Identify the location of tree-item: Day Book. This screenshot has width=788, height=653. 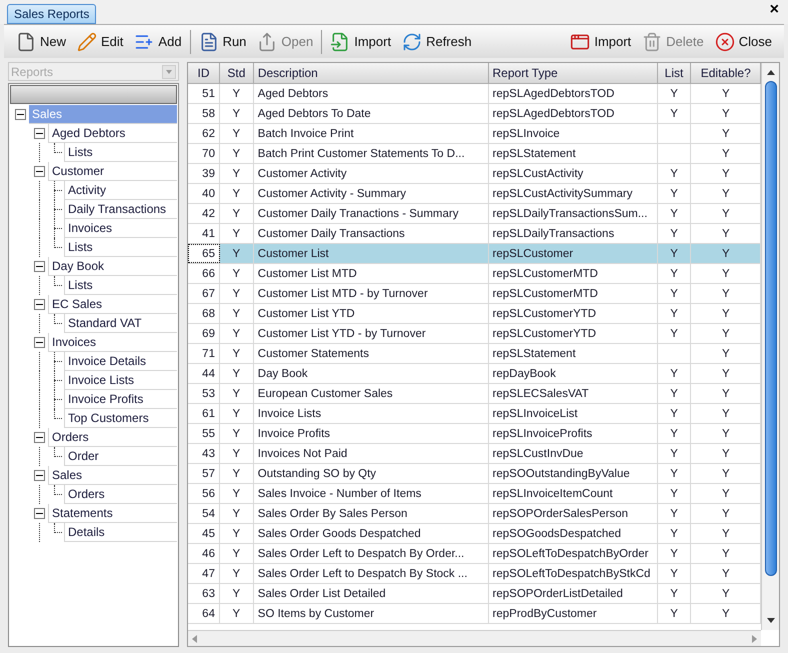
(113, 266).